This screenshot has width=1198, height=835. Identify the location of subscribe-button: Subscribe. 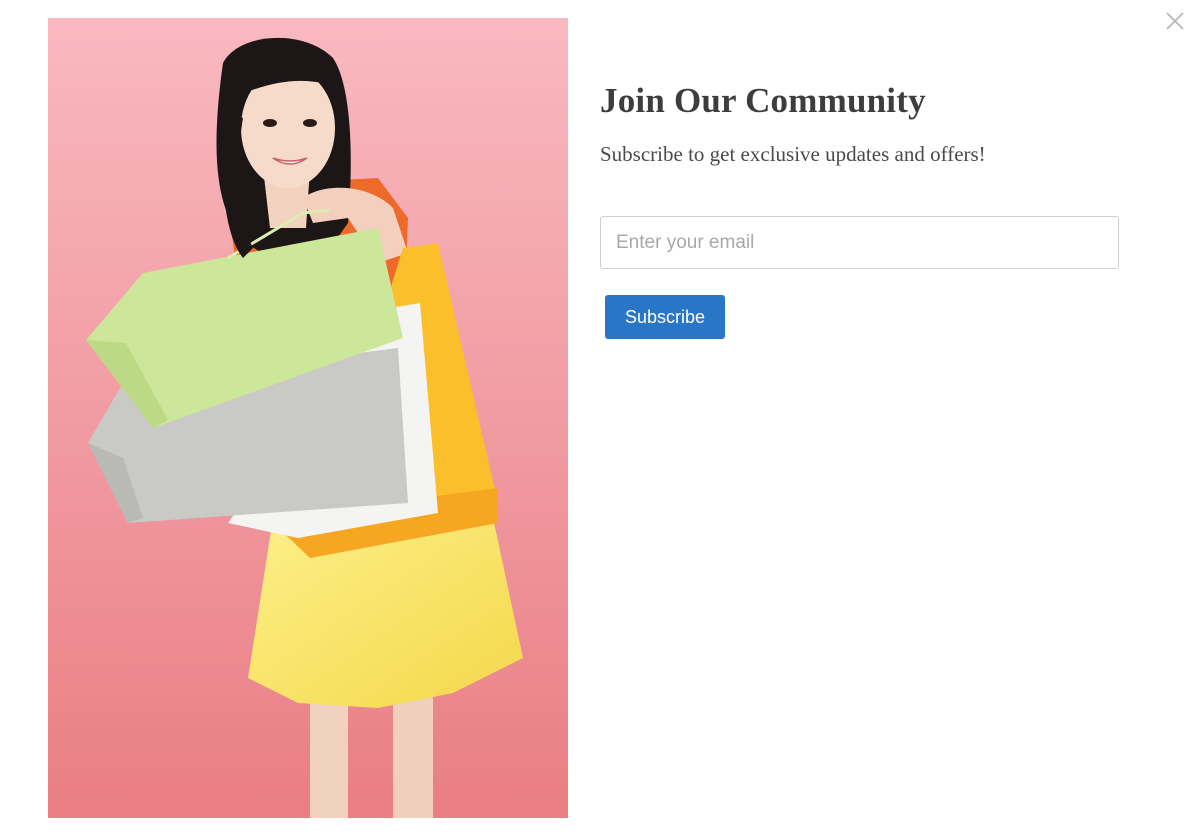
(665, 317).